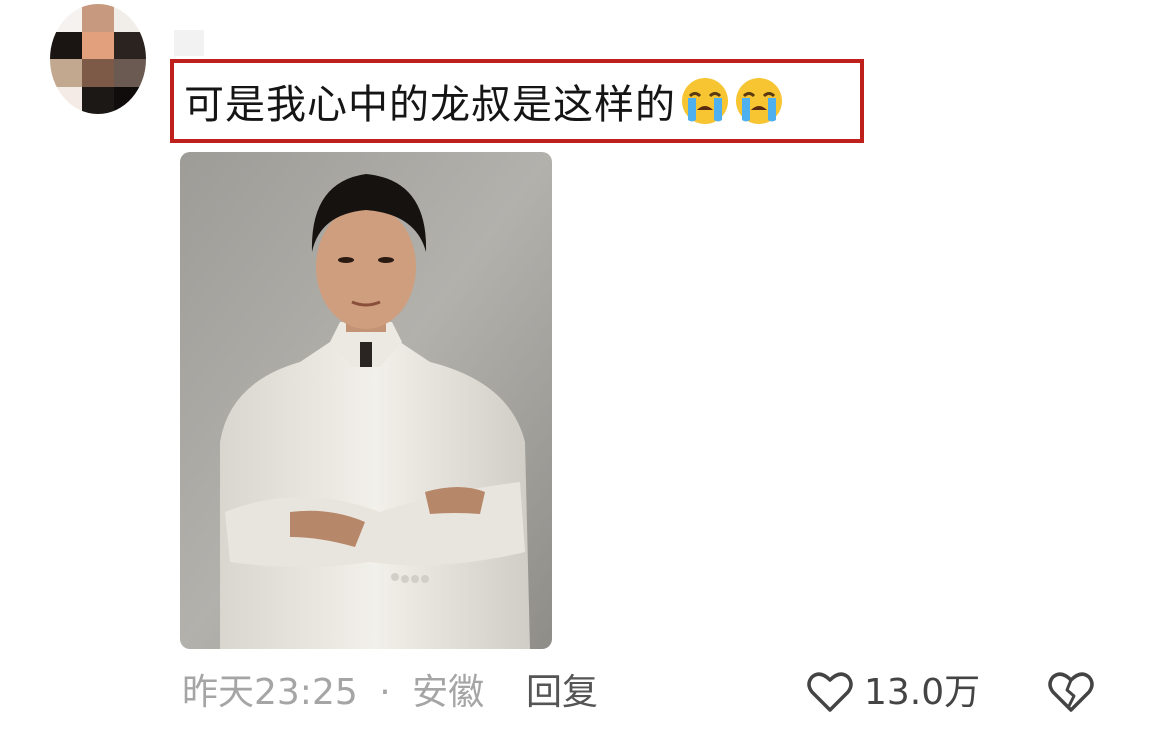 The width and height of the screenshot is (1152, 734). Describe the element at coordinates (562, 693) in the screenshot. I see `reply-button: 回复` at that location.